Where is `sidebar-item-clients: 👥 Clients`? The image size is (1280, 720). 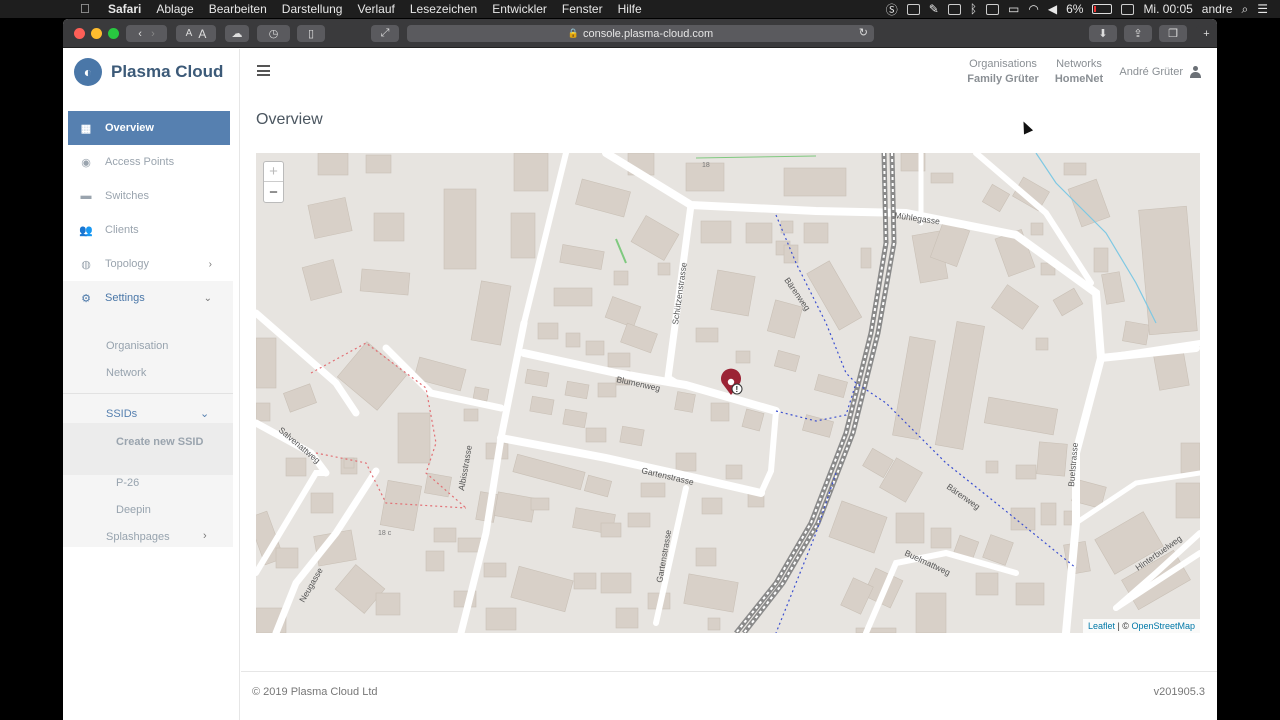 sidebar-item-clients: 👥 Clients is located at coordinates (149, 230).